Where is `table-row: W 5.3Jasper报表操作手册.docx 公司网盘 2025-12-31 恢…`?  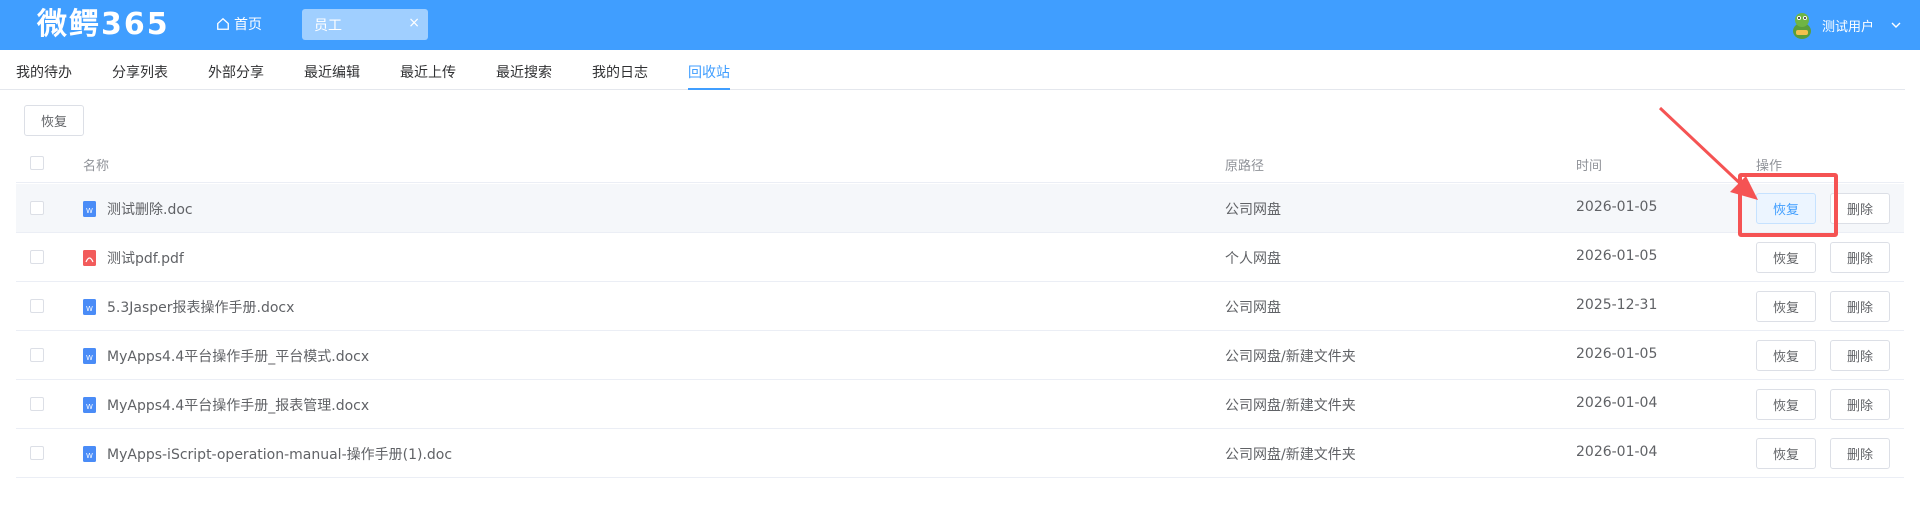
table-row: W 5.3Jasper报表操作手册.docx 公司网盘 2025-12-31 恢… is located at coordinates (960, 306).